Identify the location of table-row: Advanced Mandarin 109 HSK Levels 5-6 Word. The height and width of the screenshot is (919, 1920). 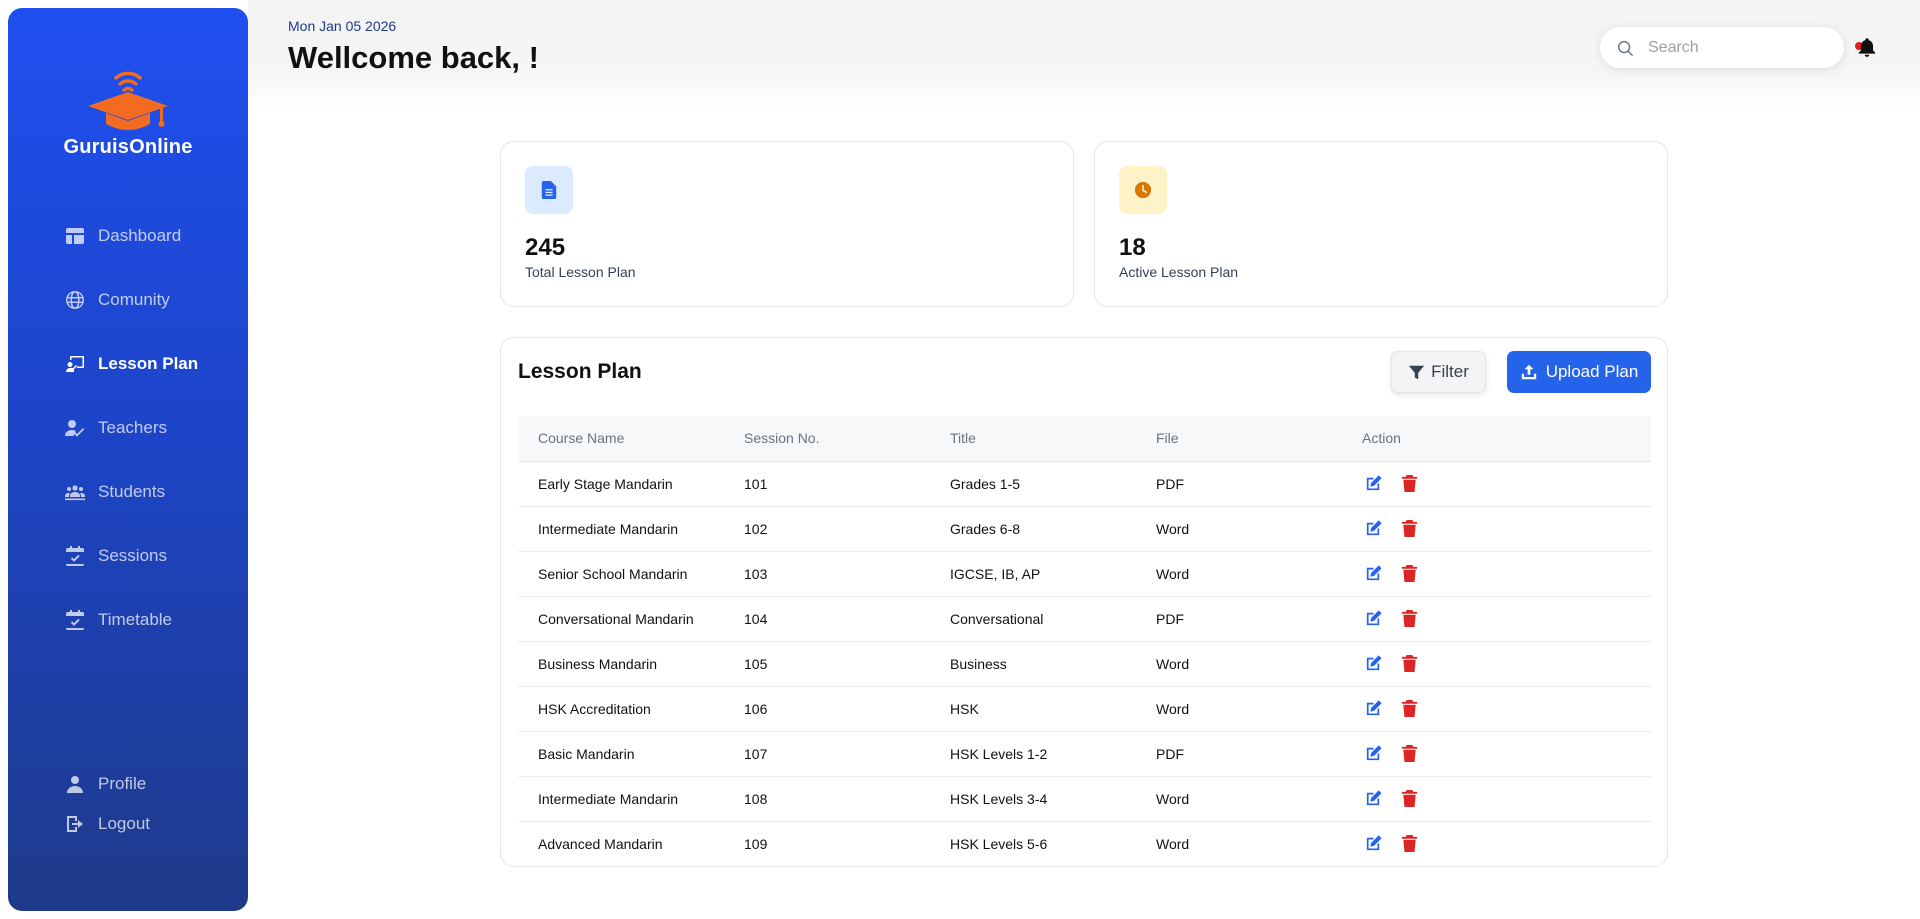
(1084, 843).